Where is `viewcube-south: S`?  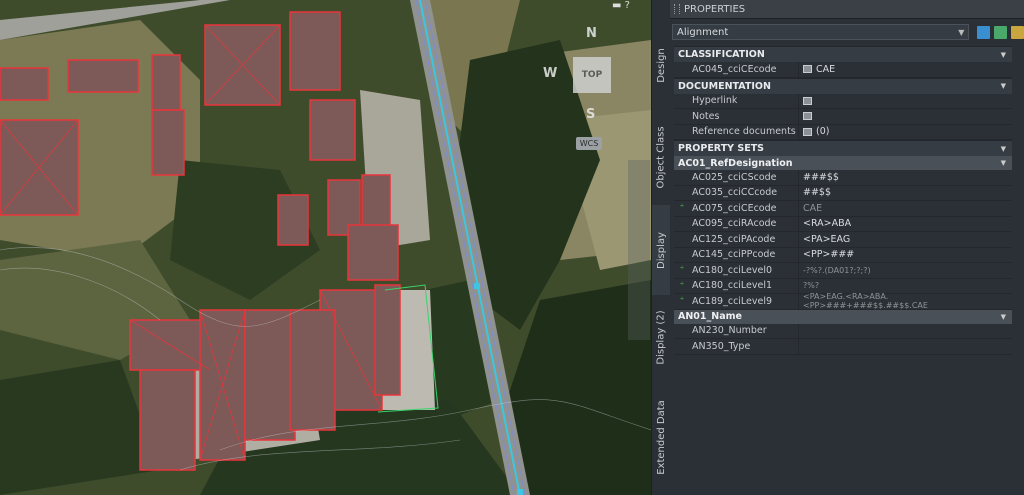
viewcube-south: S is located at coordinates (590, 114).